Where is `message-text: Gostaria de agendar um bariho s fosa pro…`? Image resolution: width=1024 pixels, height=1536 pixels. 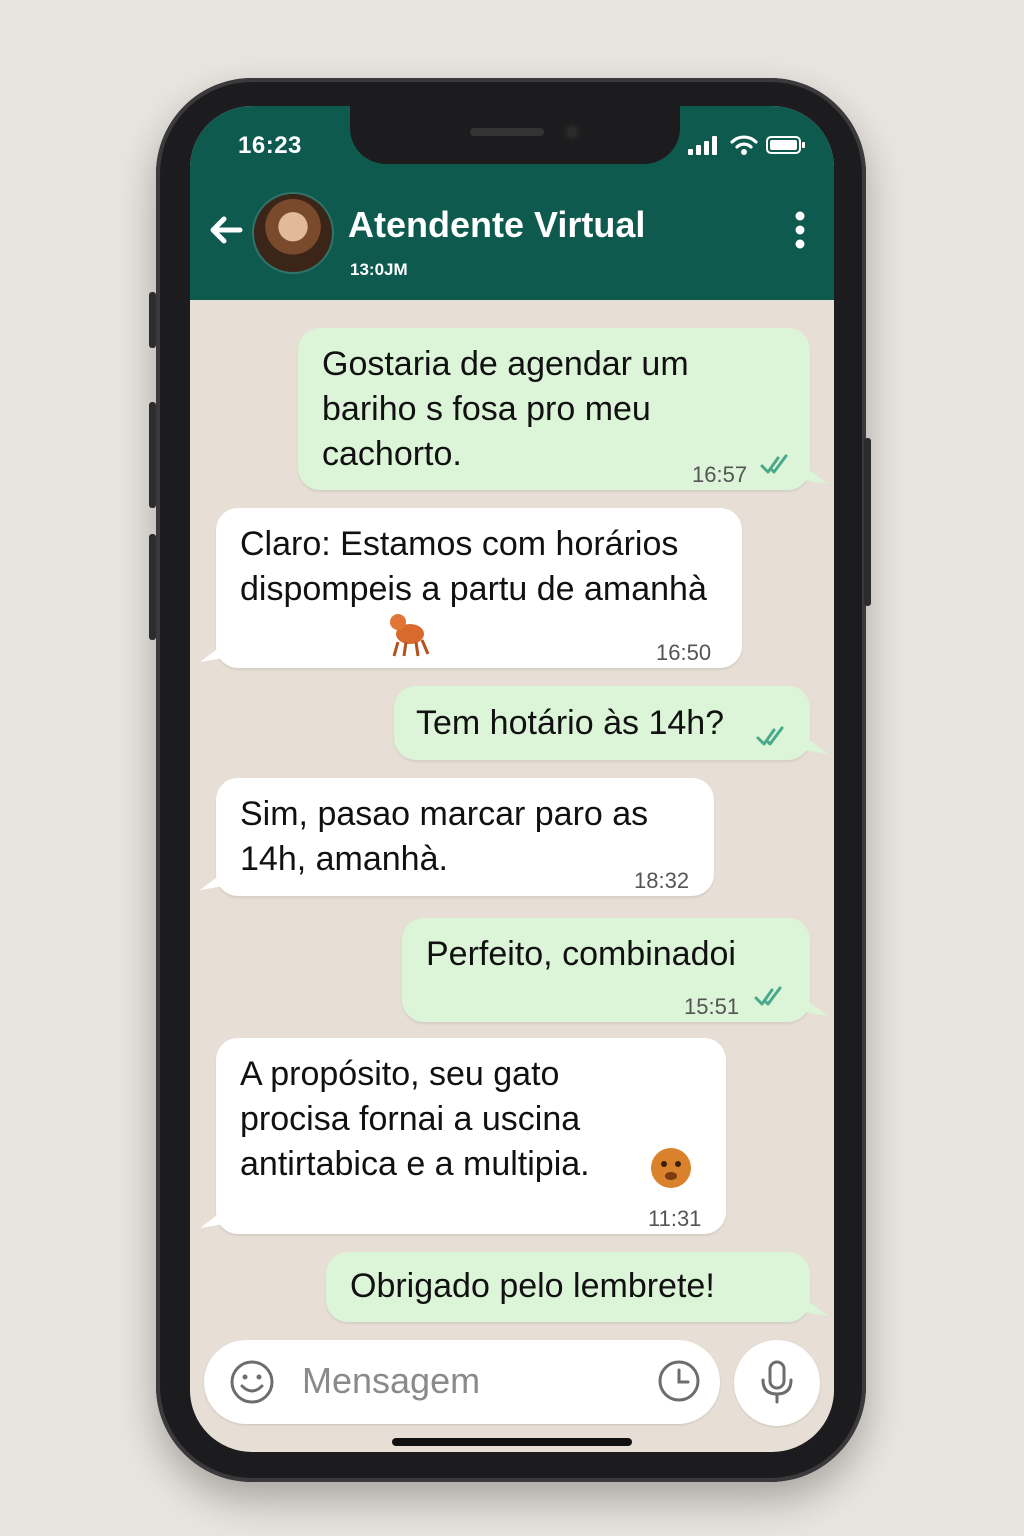
message-text: Gostaria de agendar um bariho s fosa pro… is located at coordinates (505, 409).